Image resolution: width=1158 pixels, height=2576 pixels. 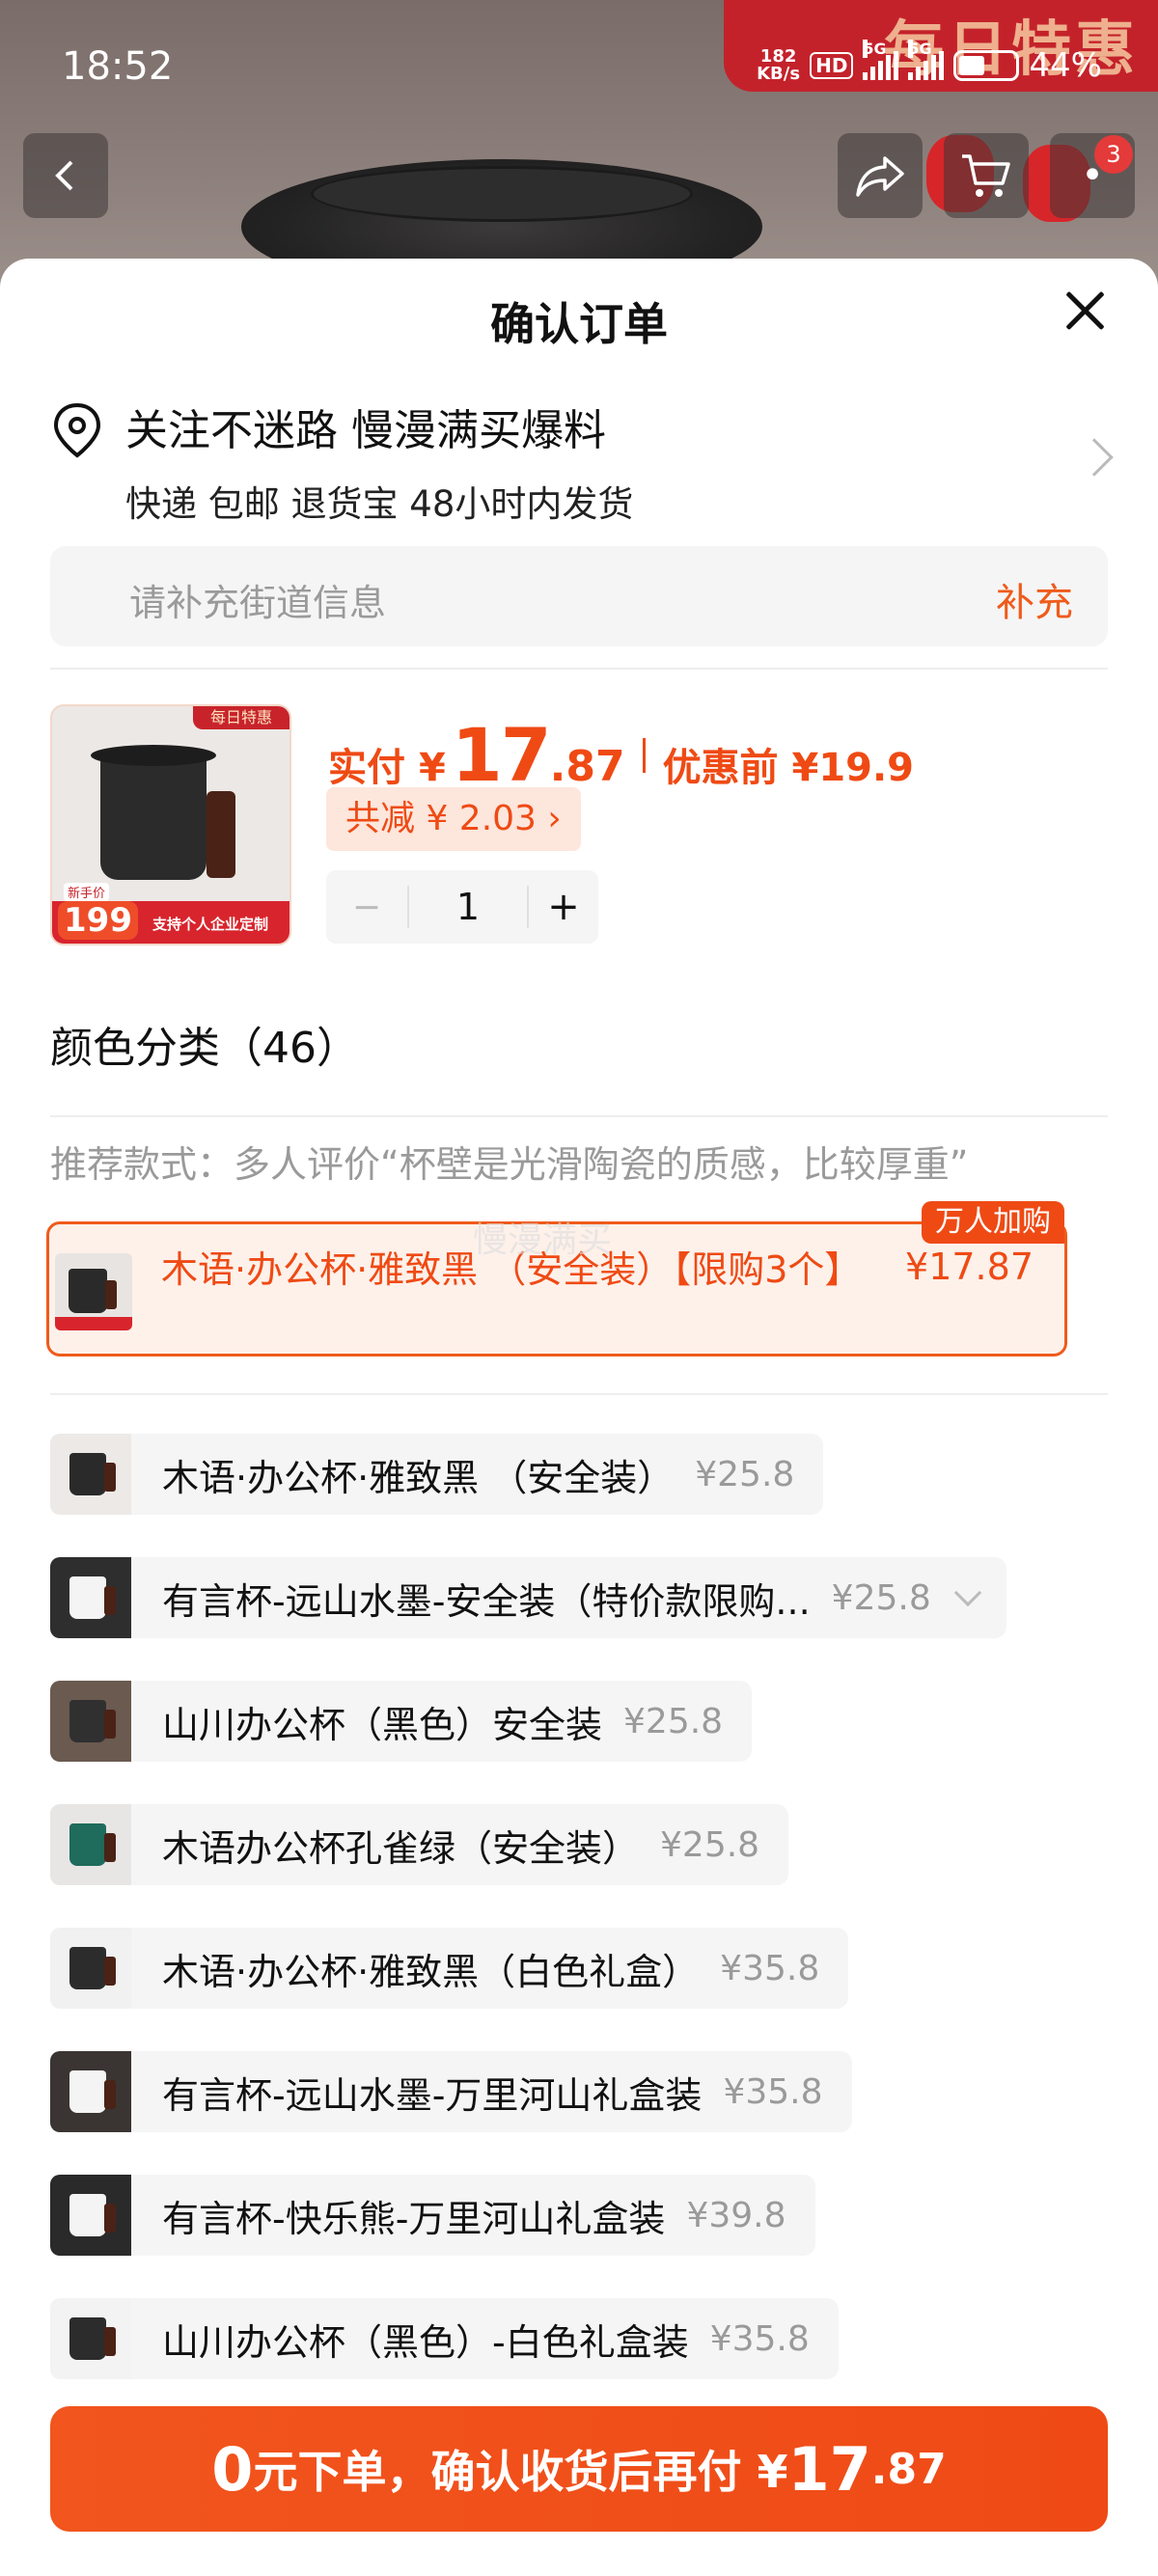 What do you see at coordinates (432, 2095) in the screenshot?
I see `option-name: 有言杯-远山水墨-万里河山礼盒装` at bounding box center [432, 2095].